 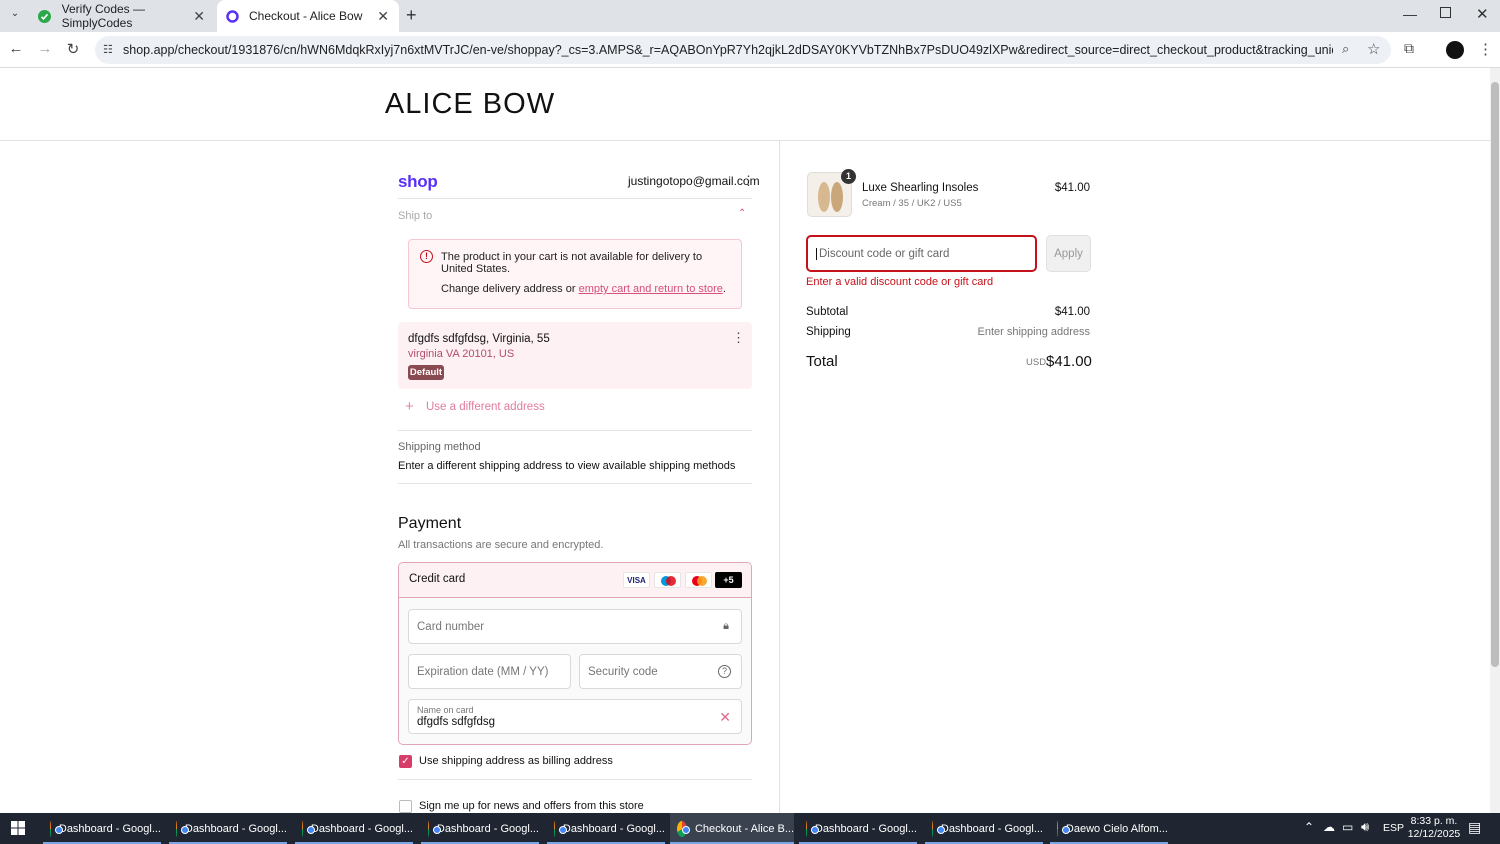 I want to click on default-badge: Default, so click(x=426, y=372).